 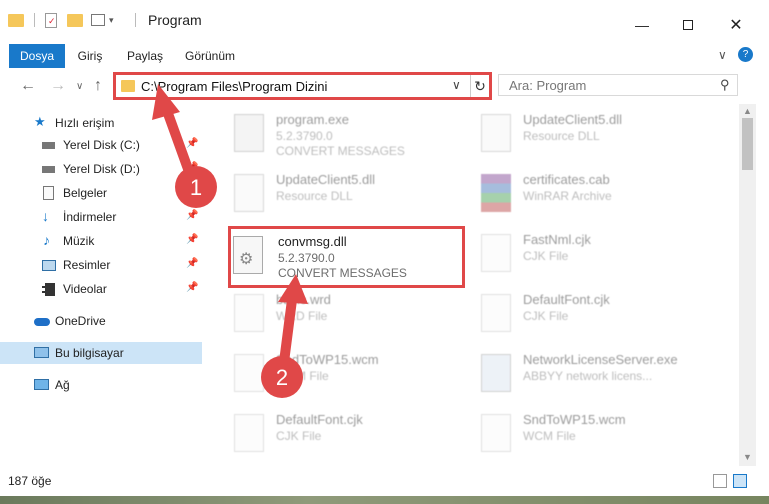 What do you see at coordinates (101, 217) in the screenshot?
I see `sidebar-item-downloads: ↓ İndirmeler 📌` at bounding box center [101, 217].